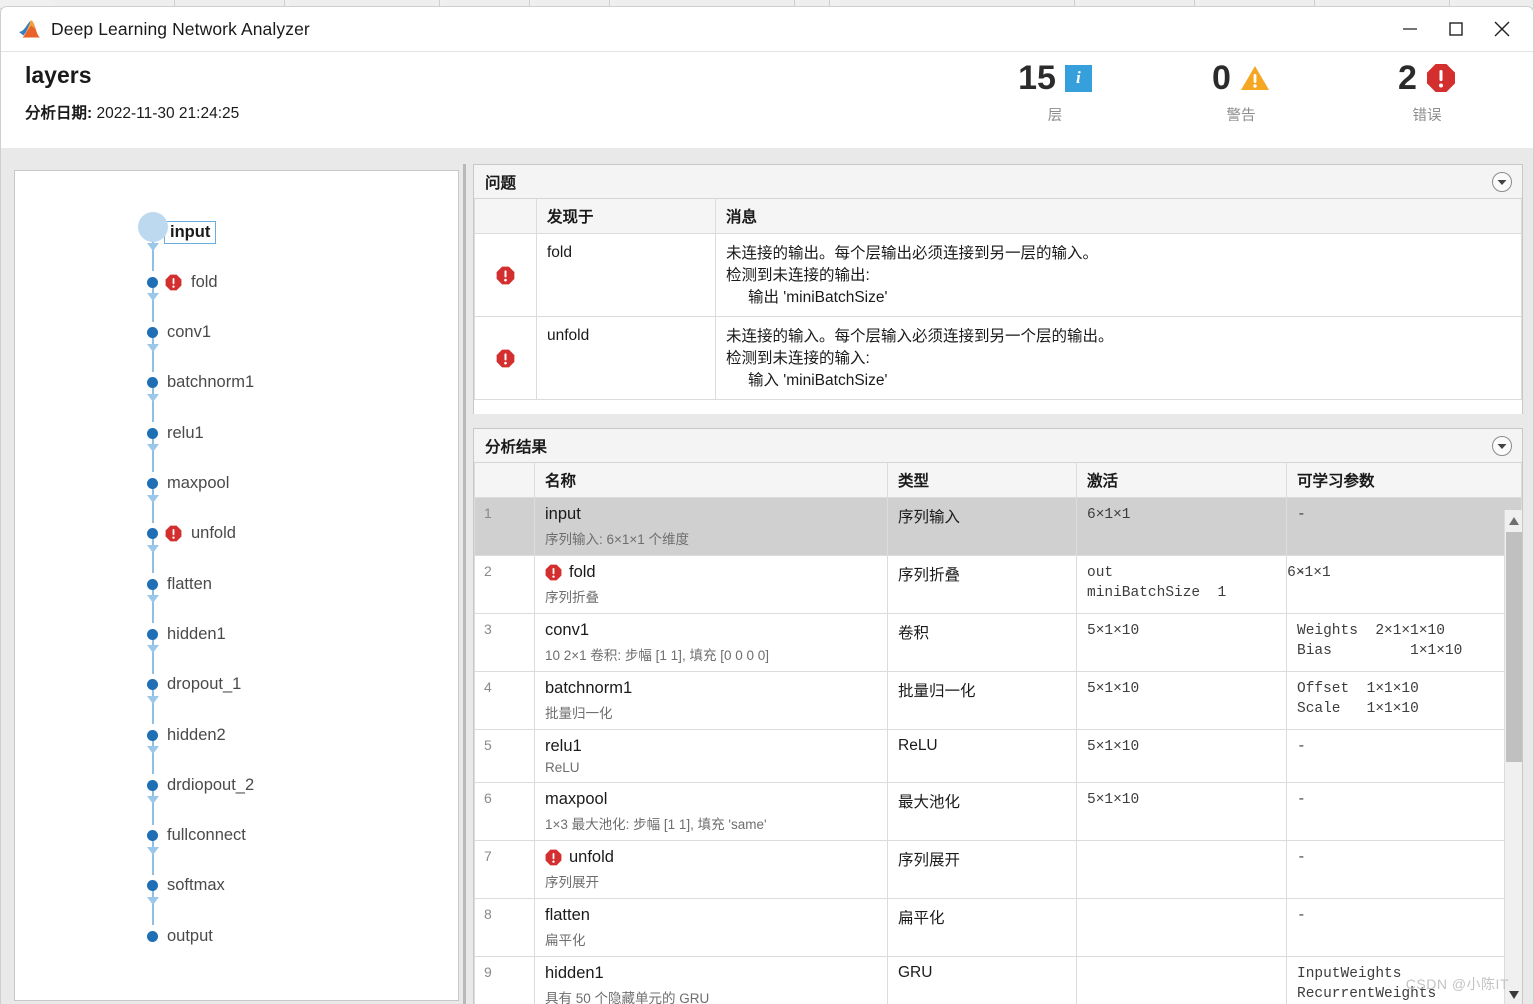 This screenshot has height=1004, width=1534. I want to click on graph-node-relu1: relu1, so click(175, 433).